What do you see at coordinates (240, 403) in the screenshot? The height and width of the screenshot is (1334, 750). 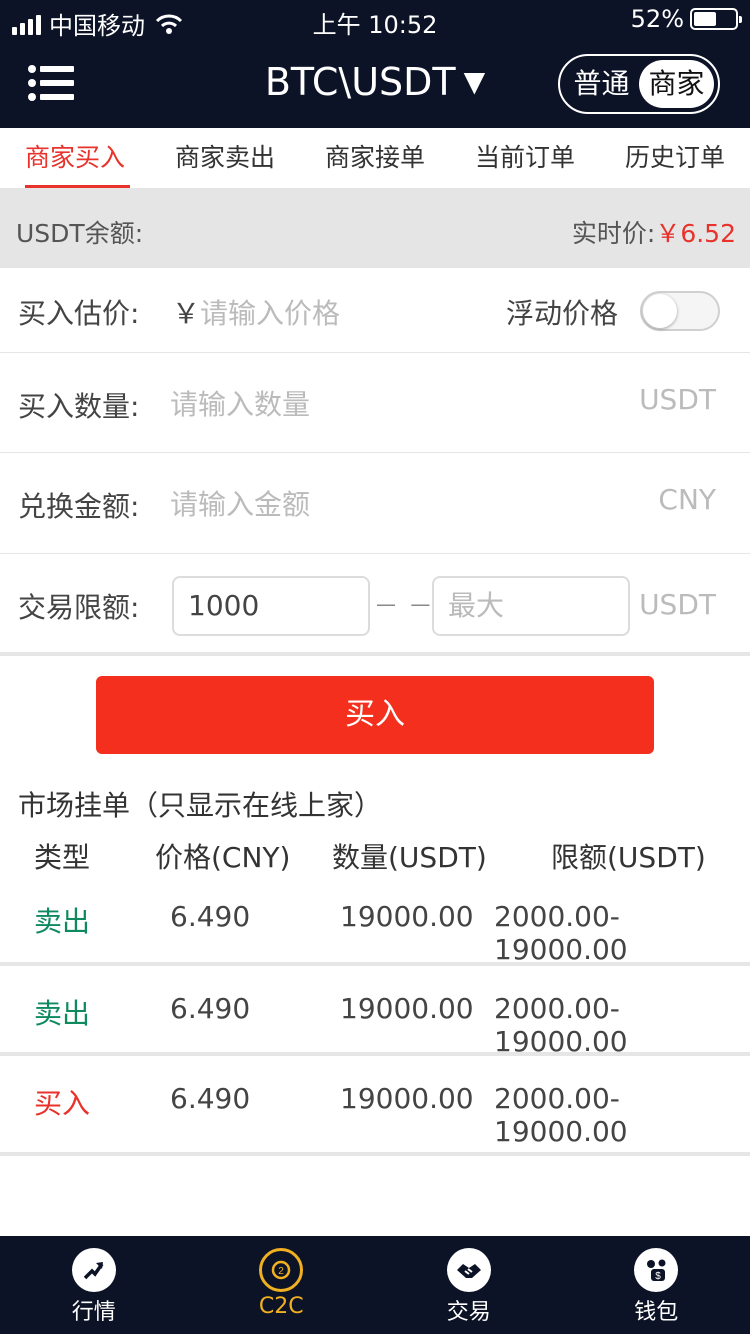 I see `quantity-input: 请输入数量` at bounding box center [240, 403].